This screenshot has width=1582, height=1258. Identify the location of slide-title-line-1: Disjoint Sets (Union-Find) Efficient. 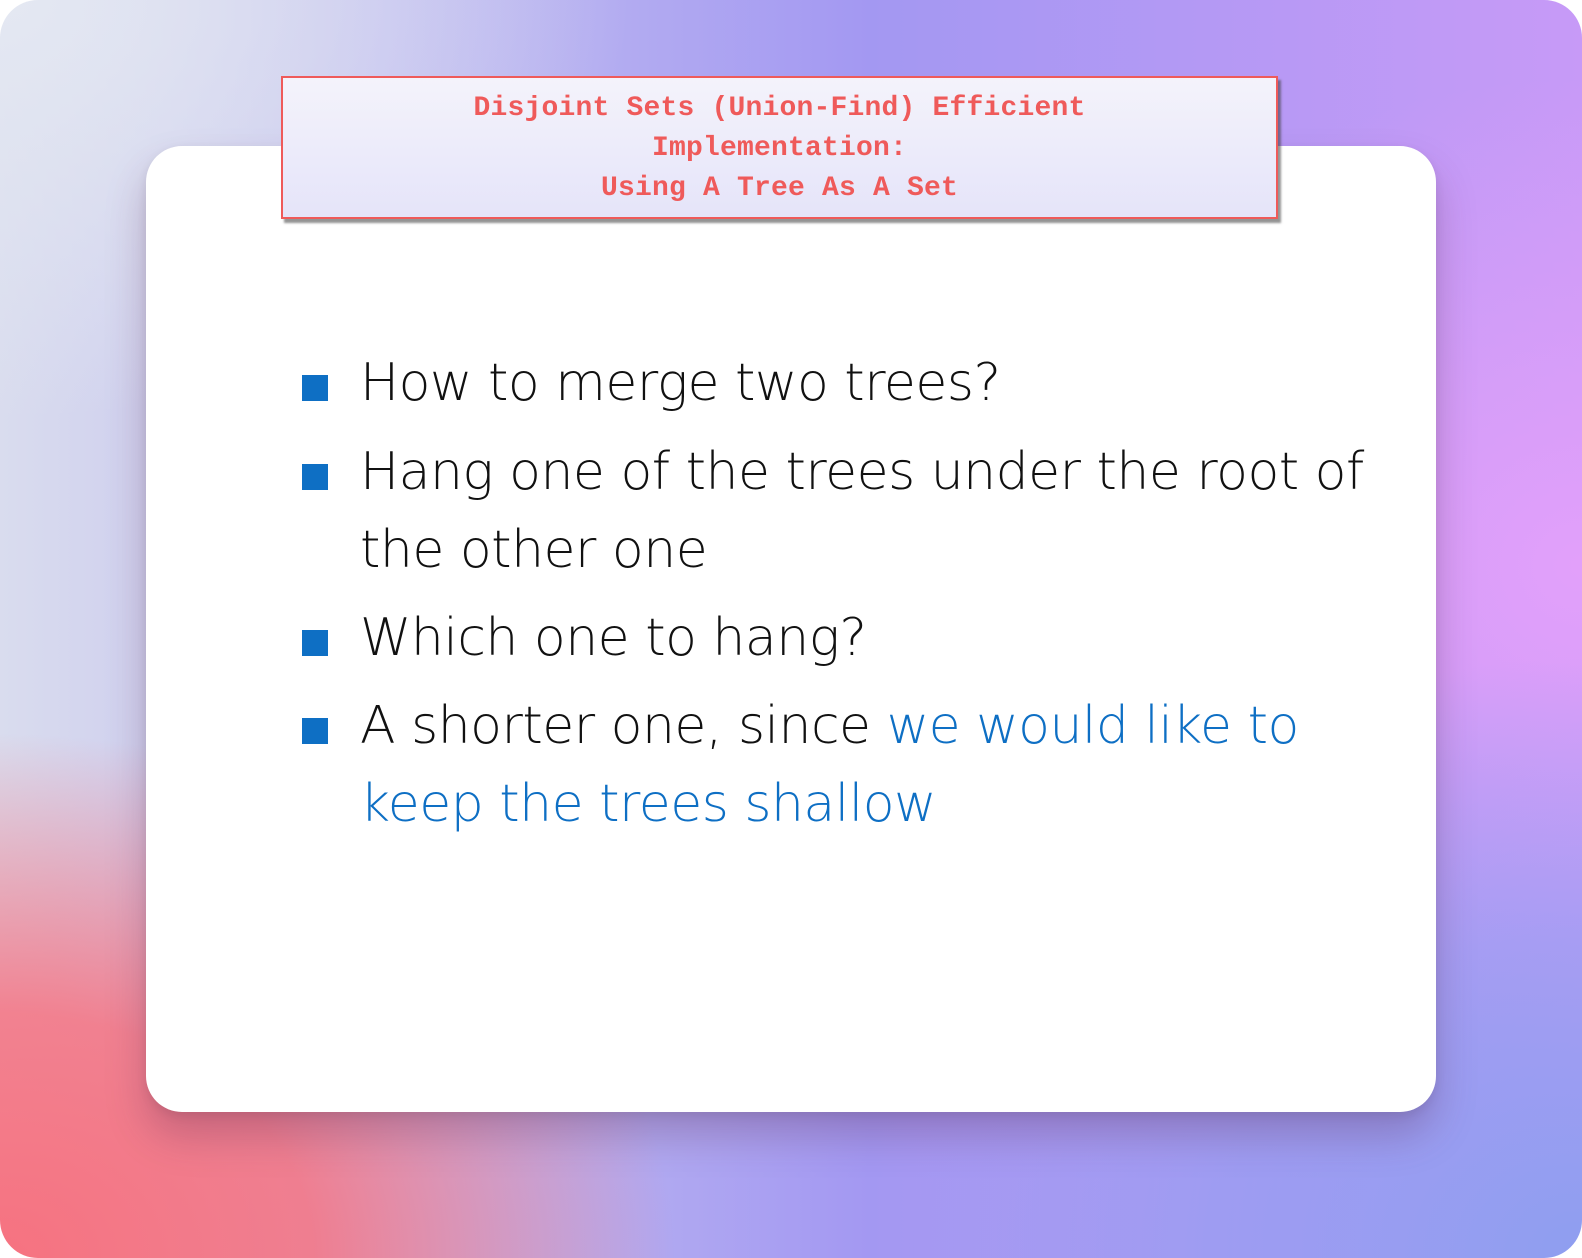
(779, 108).